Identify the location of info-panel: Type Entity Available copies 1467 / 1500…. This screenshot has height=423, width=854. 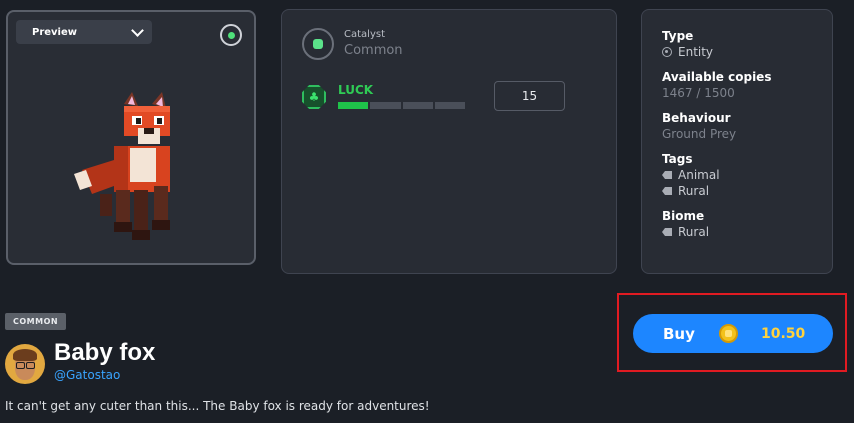
(737, 141).